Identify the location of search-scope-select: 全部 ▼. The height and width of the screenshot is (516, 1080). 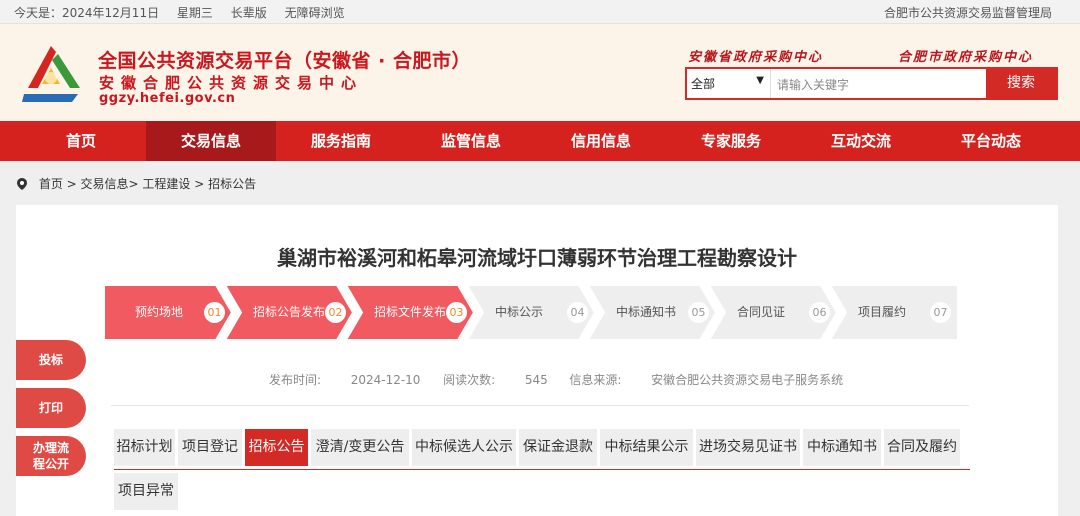
(729, 83).